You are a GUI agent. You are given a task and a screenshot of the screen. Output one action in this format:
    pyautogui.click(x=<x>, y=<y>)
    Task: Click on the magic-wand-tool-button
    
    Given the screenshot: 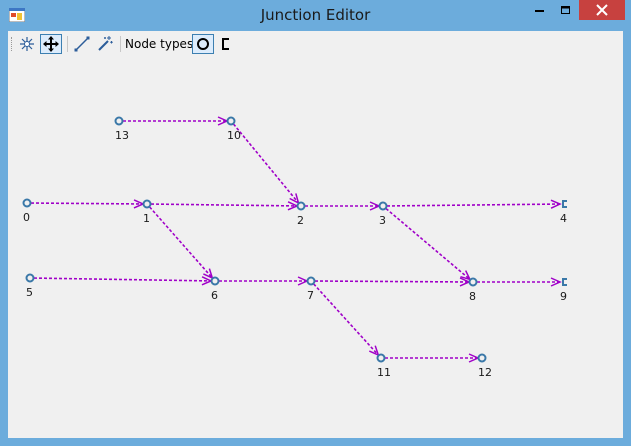 What is the action you would take?
    pyautogui.click(x=105, y=44)
    